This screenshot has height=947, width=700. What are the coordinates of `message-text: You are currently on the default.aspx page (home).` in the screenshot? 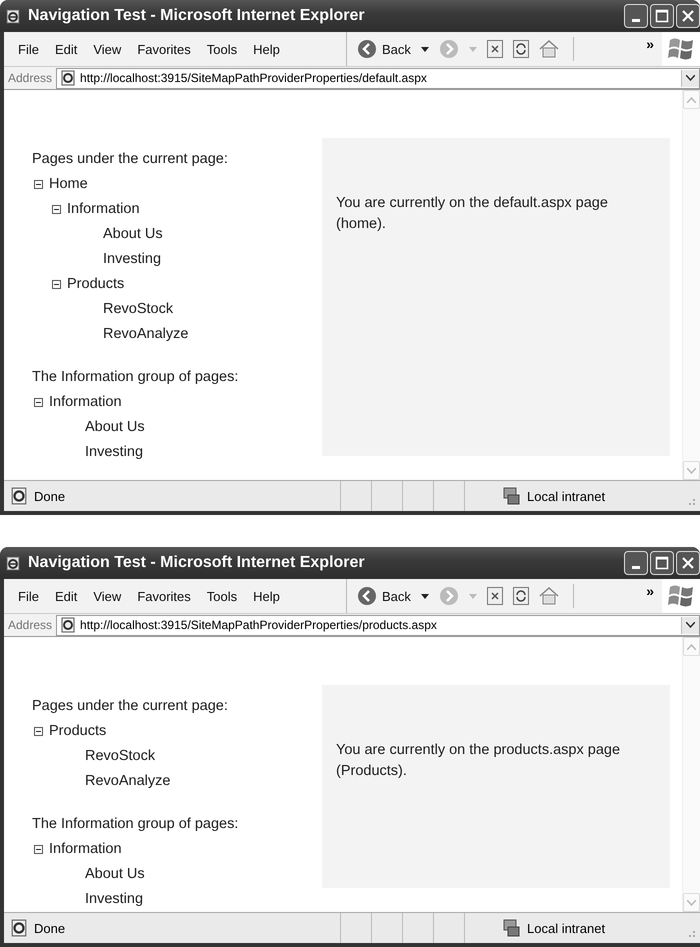 It's located at (472, 214).